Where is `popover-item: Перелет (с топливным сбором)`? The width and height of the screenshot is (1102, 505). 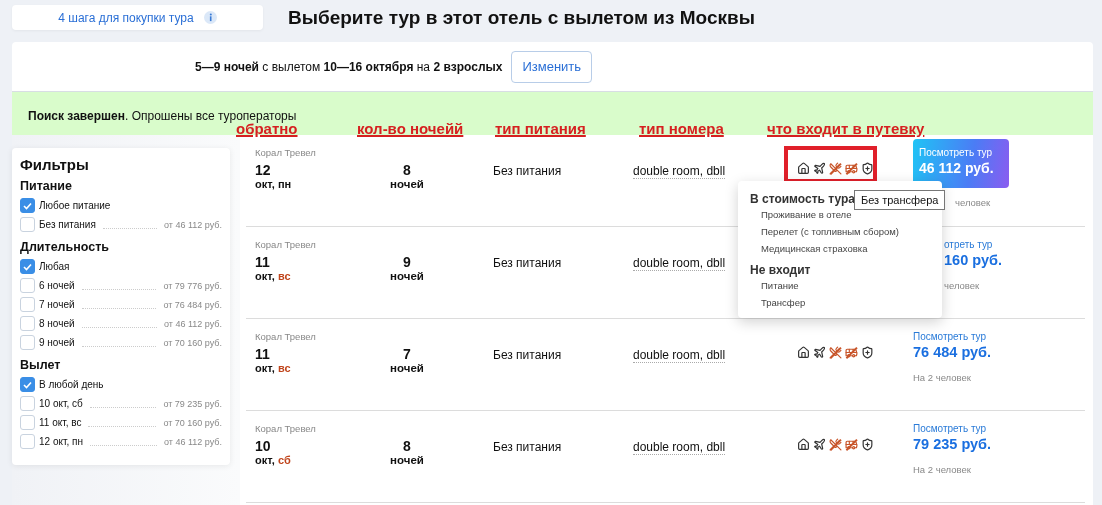 popover-item: Перелет (с топливным сбором) is located at coordinates (830, 232).